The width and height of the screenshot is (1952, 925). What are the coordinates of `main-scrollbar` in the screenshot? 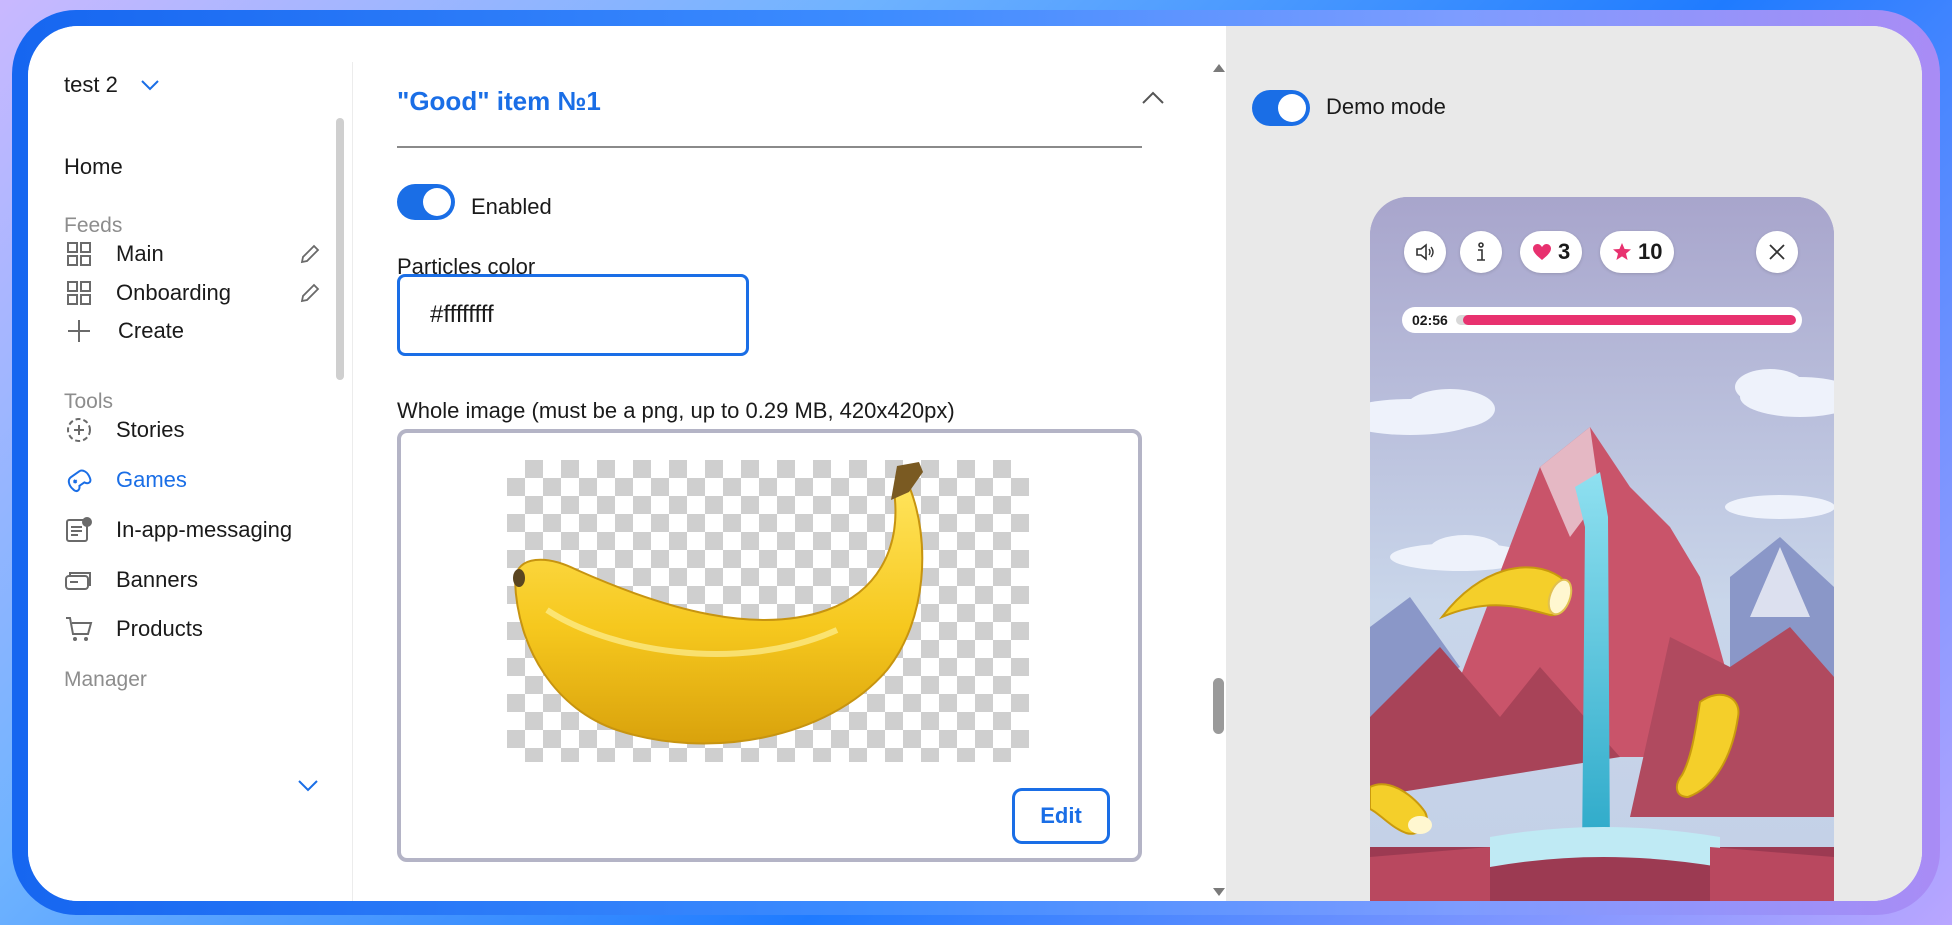 It's located at (1218, 706).